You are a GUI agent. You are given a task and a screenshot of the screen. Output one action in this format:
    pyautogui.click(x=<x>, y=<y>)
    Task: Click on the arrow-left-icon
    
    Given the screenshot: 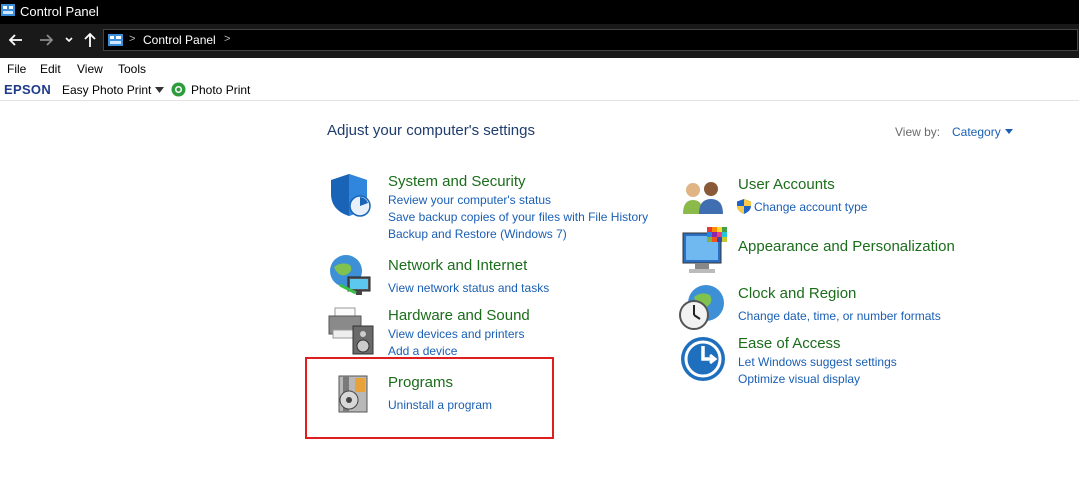 What is the action you would take?
    pyautogui.click(x=15, y=40)
    